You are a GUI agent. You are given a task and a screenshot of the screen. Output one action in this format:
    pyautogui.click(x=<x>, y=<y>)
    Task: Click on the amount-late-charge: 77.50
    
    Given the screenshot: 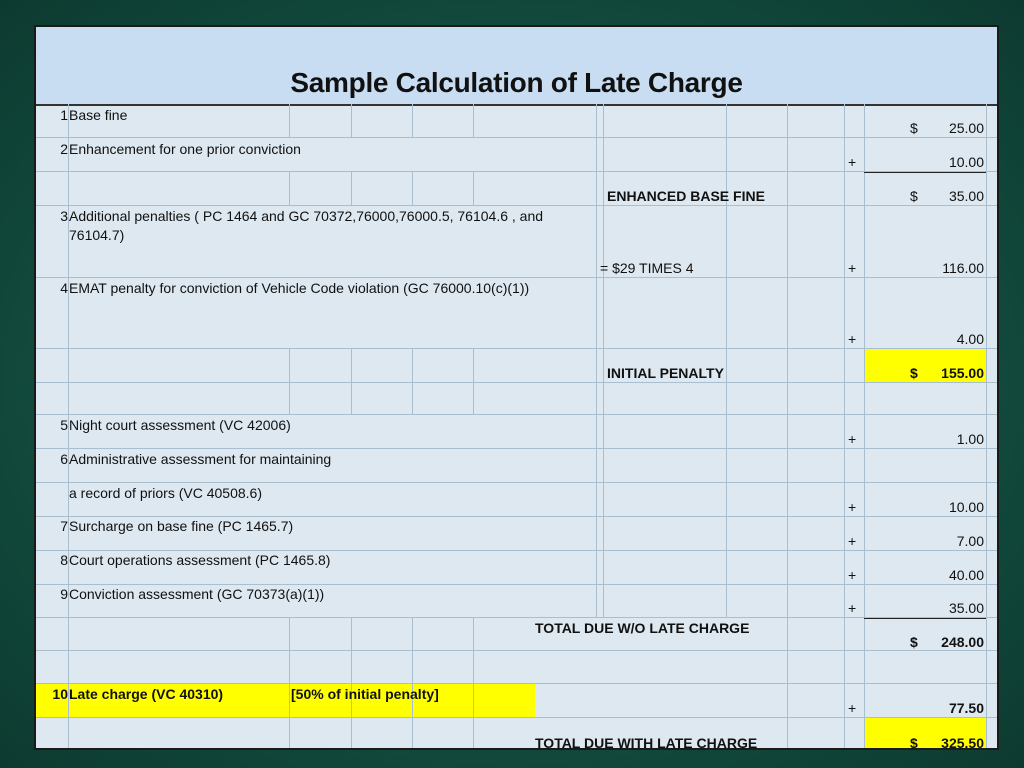 What is the action you would take?
    pyautogui.click(x=966, y=708)
    